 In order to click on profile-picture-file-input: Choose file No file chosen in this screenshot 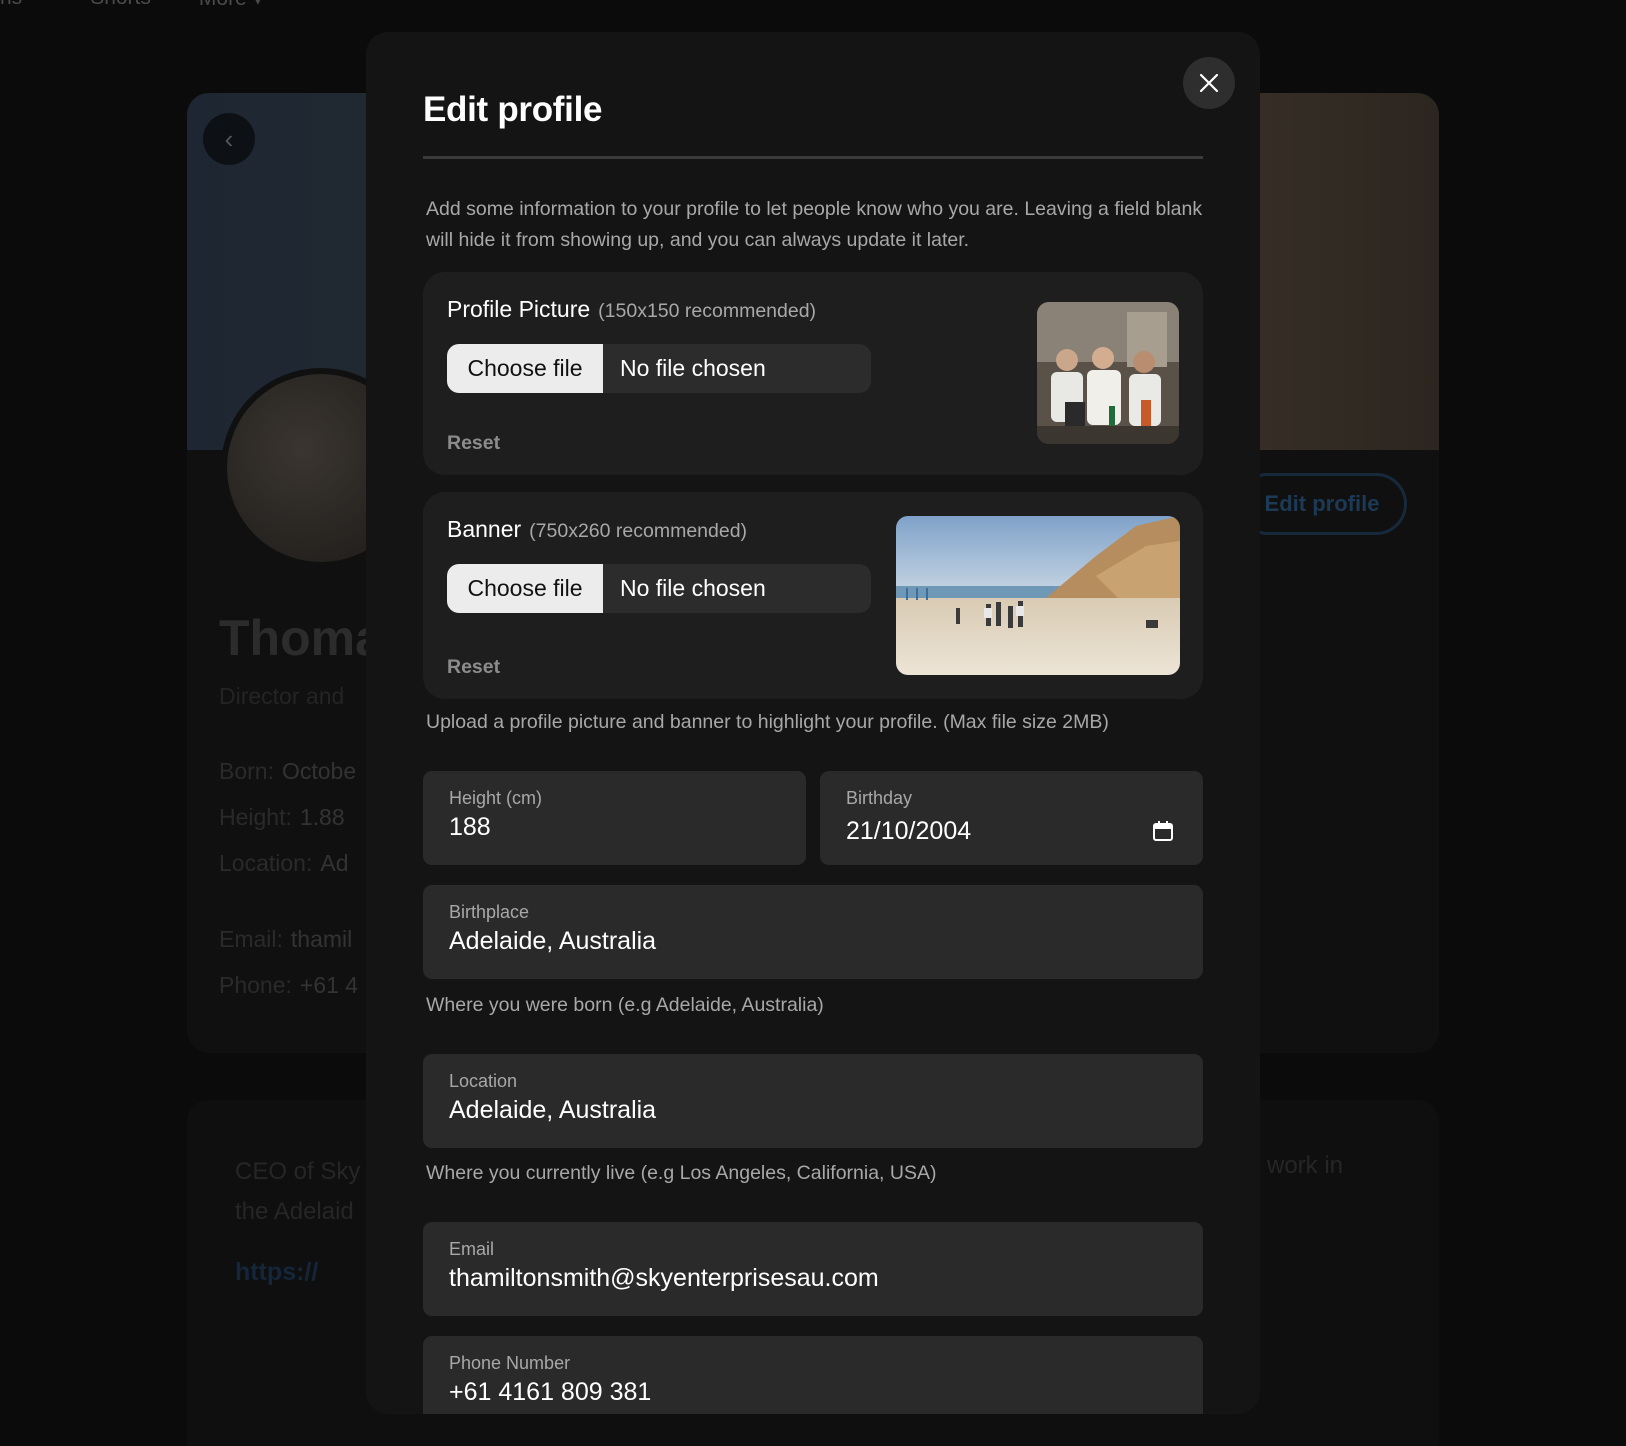, I will do `click(659, 368)`.